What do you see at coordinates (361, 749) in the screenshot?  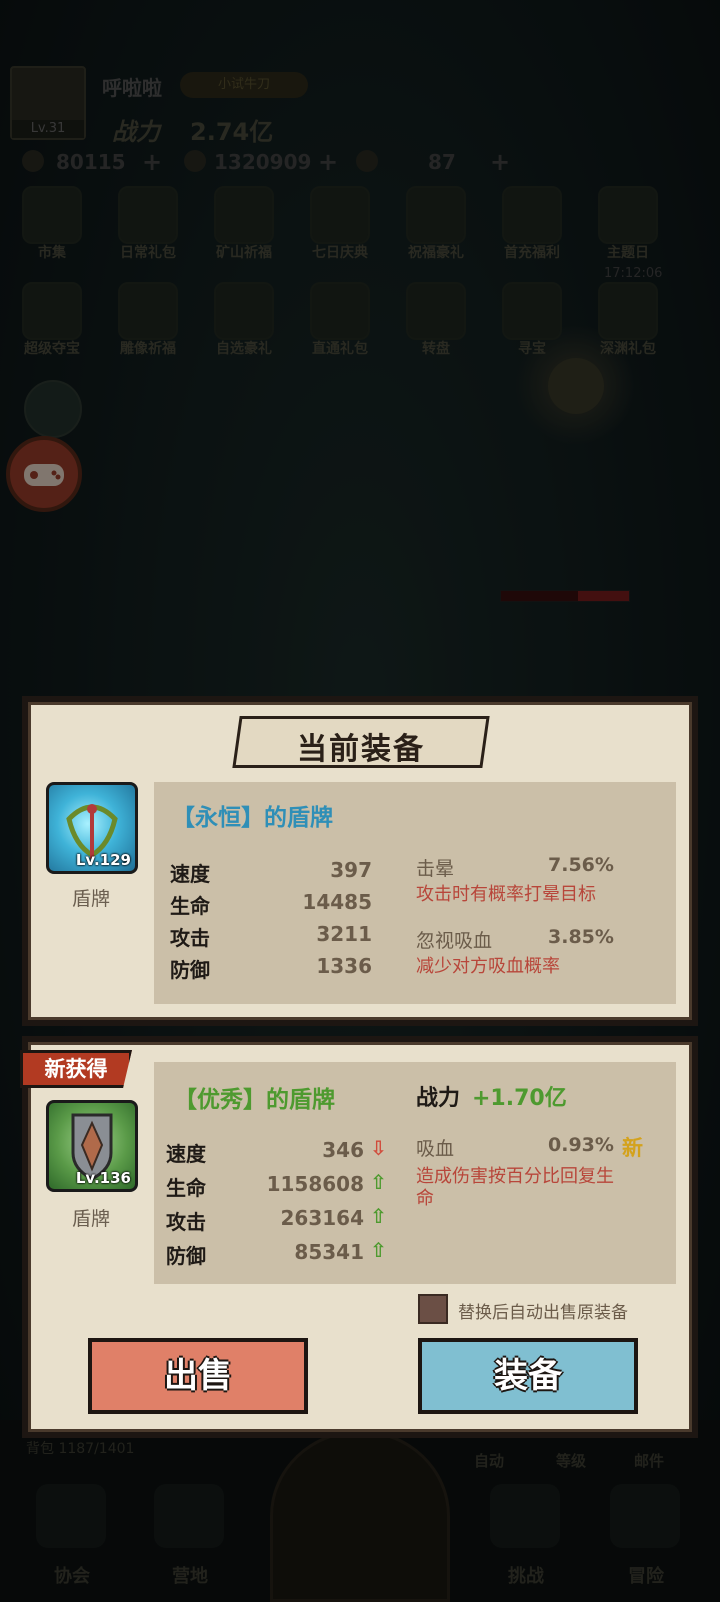 I see `header-title: 当前装备` at bounding box center [361, 749].